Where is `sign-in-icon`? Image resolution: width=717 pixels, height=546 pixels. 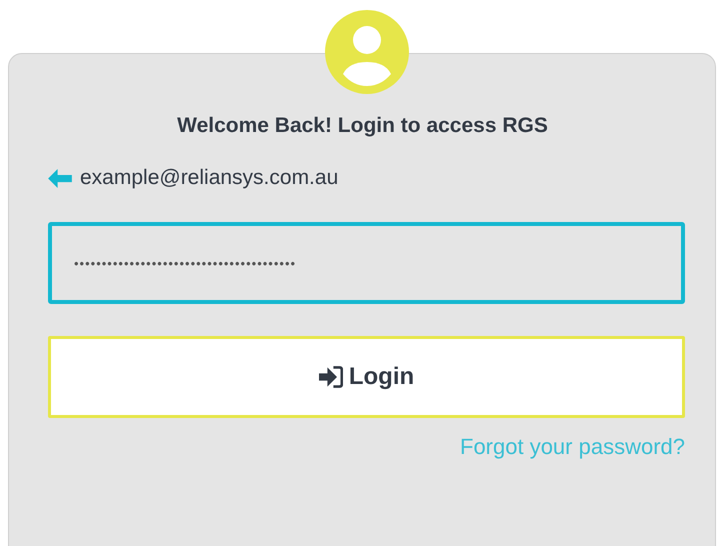
sign-in-icon is located at coordinates (330, 377).